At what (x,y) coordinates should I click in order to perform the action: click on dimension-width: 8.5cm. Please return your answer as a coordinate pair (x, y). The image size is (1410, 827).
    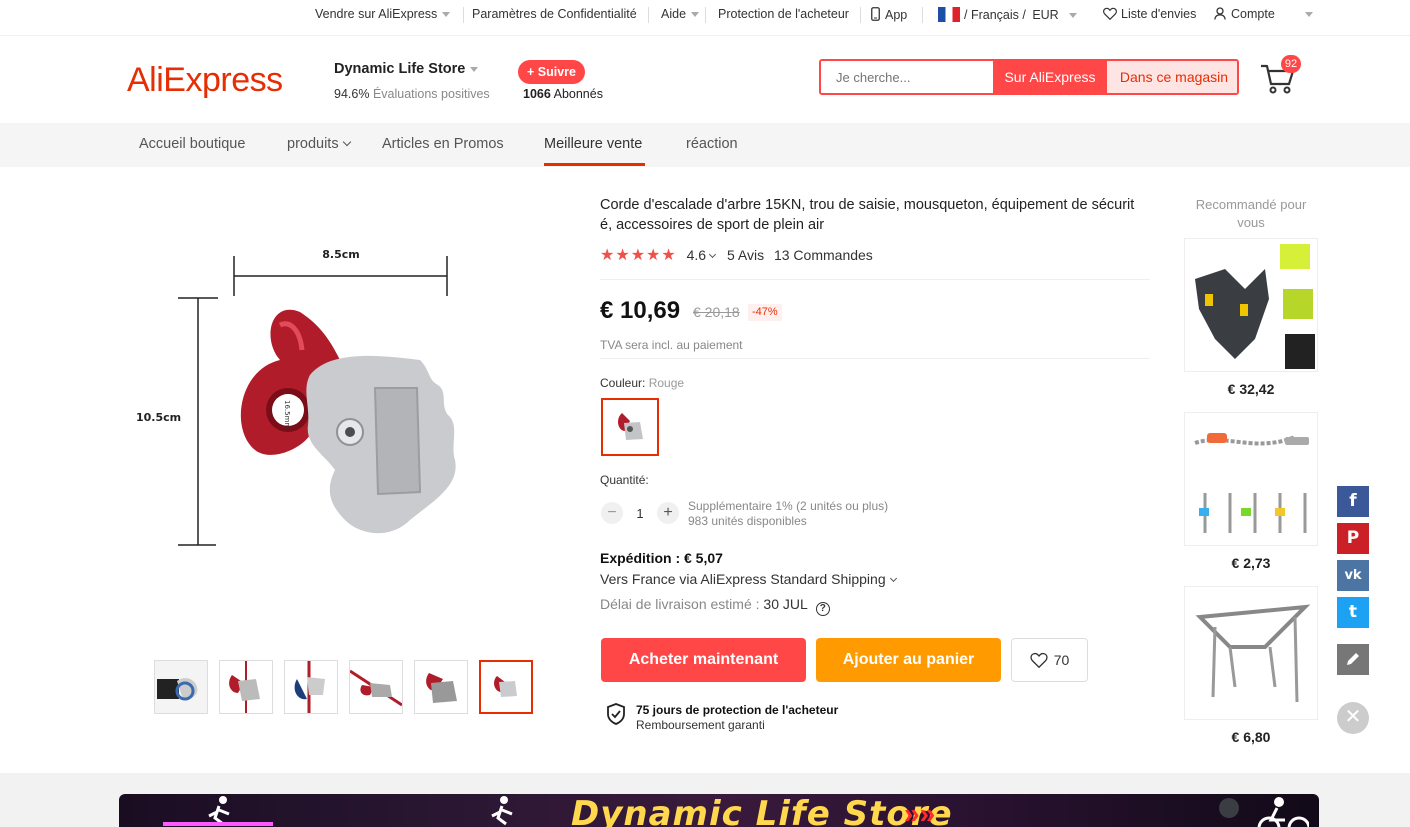
    Looking at the image, I should click on (340, 272).